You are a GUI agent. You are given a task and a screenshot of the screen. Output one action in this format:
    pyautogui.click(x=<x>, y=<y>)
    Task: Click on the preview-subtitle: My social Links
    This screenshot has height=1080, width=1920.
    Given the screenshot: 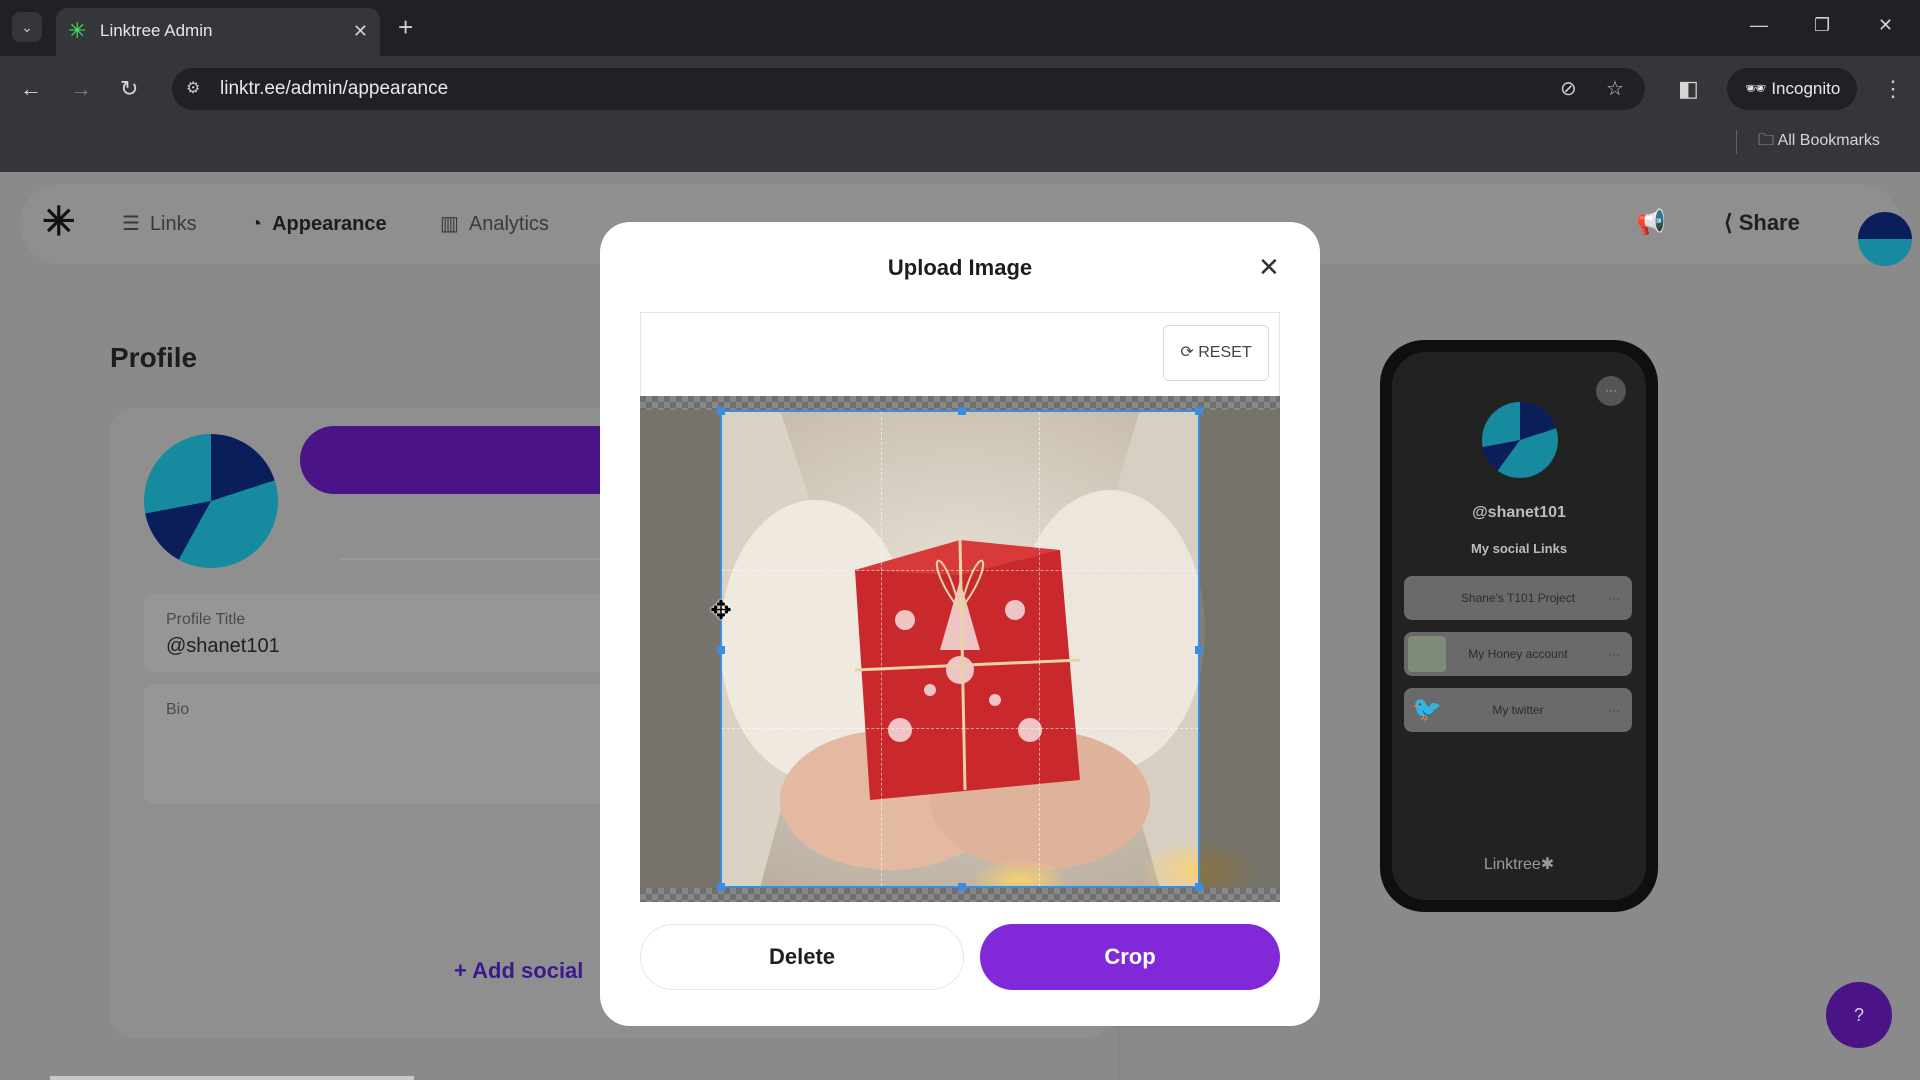 What is the action you would take?
    pyautogui.click(x=1519, y=548)
    